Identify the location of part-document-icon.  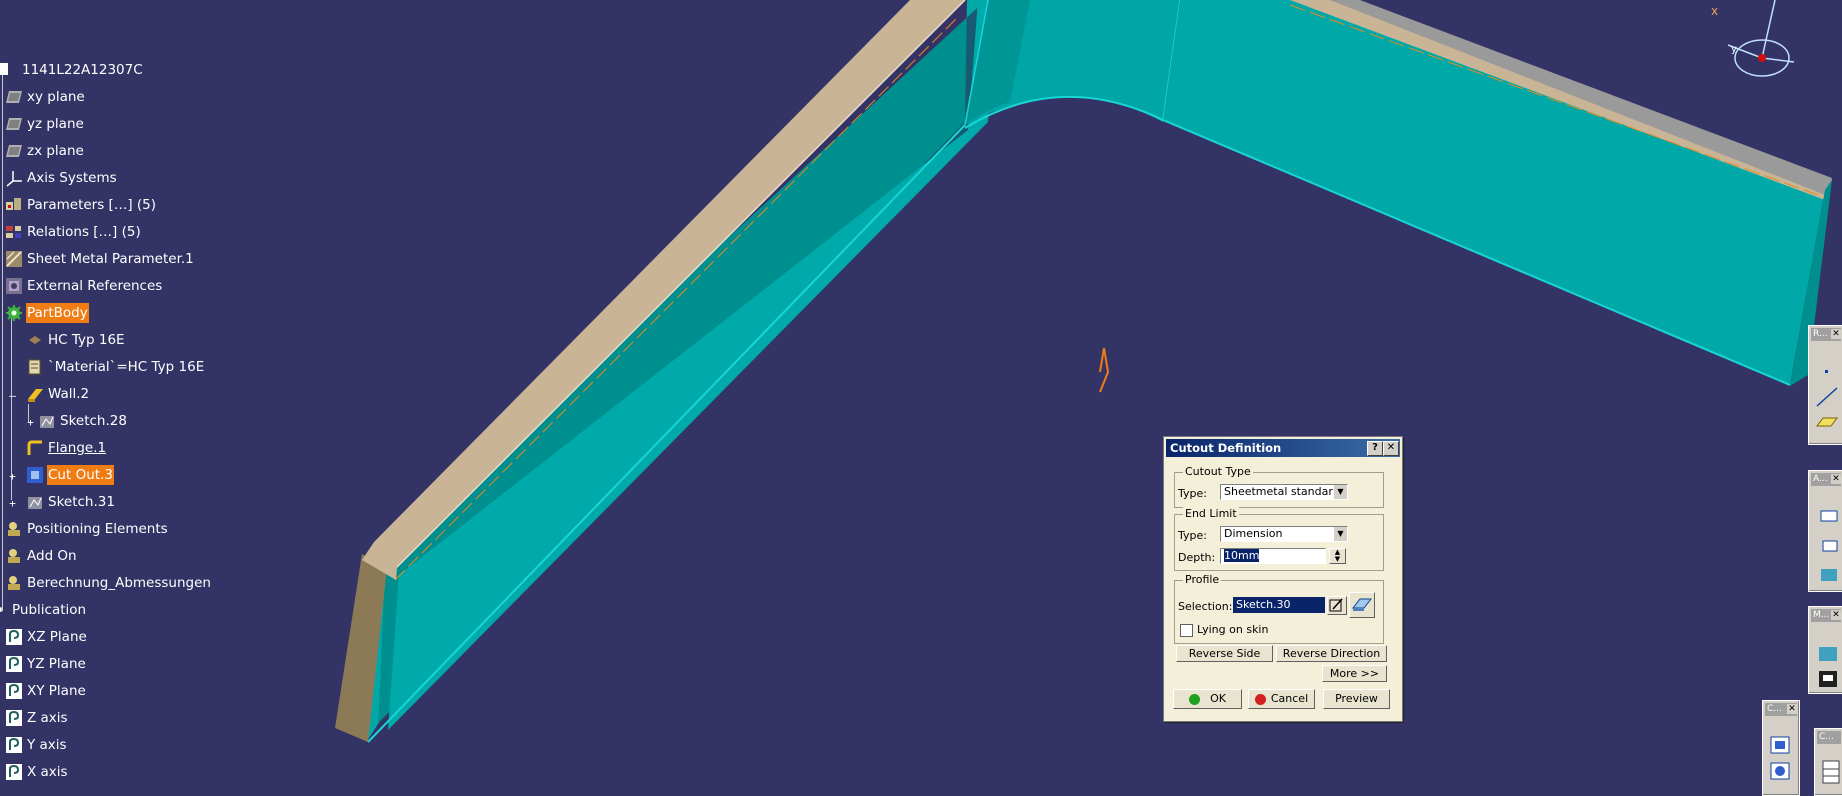
(4, 69).